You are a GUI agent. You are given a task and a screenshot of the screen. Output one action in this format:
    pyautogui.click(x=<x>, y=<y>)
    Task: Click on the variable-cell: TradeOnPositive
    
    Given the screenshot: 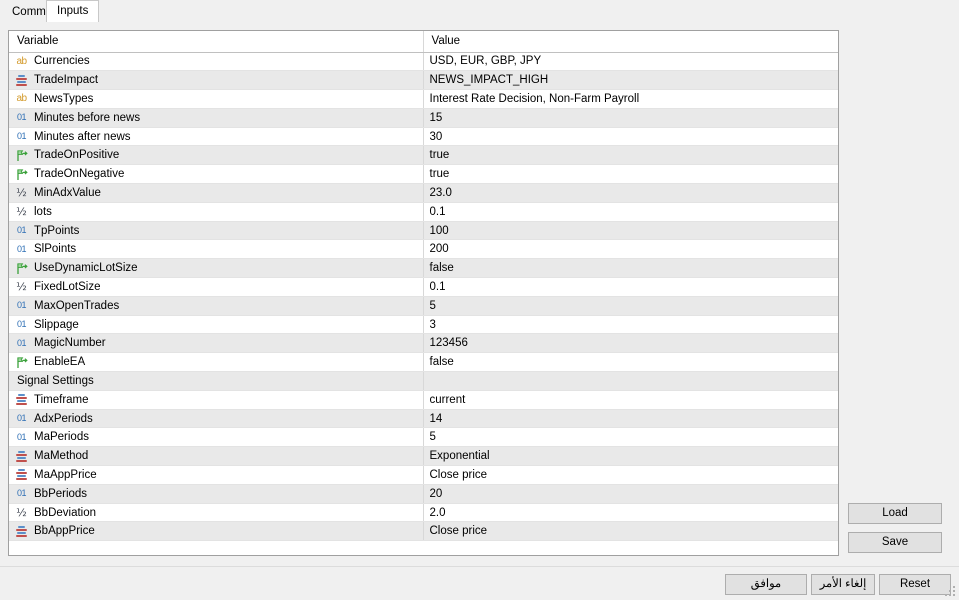 What is the action you would take?
    pyautogui.click(x=216, y=155)
    